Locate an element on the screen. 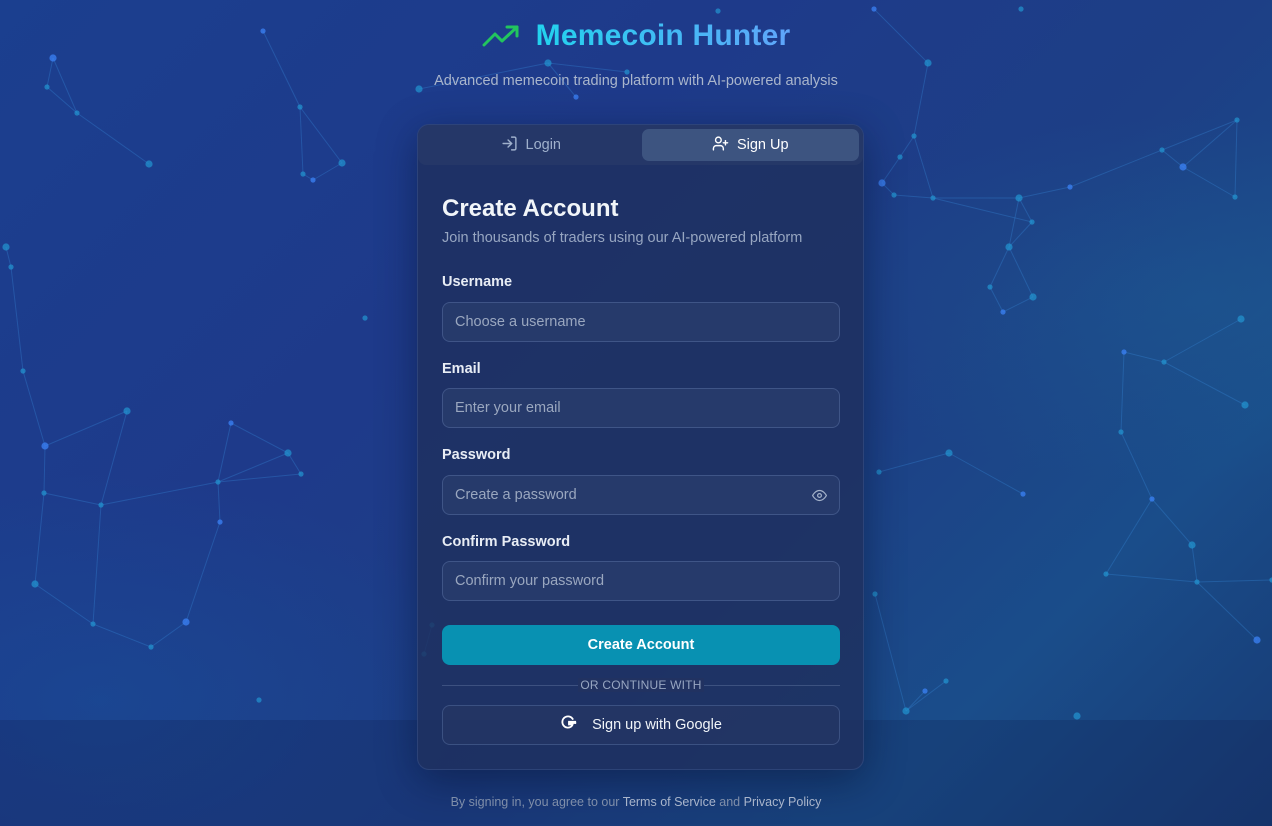 The width and height of the screenshot is (1272, 826). create-account-button: Create Account is located at coordinates (641, 645).